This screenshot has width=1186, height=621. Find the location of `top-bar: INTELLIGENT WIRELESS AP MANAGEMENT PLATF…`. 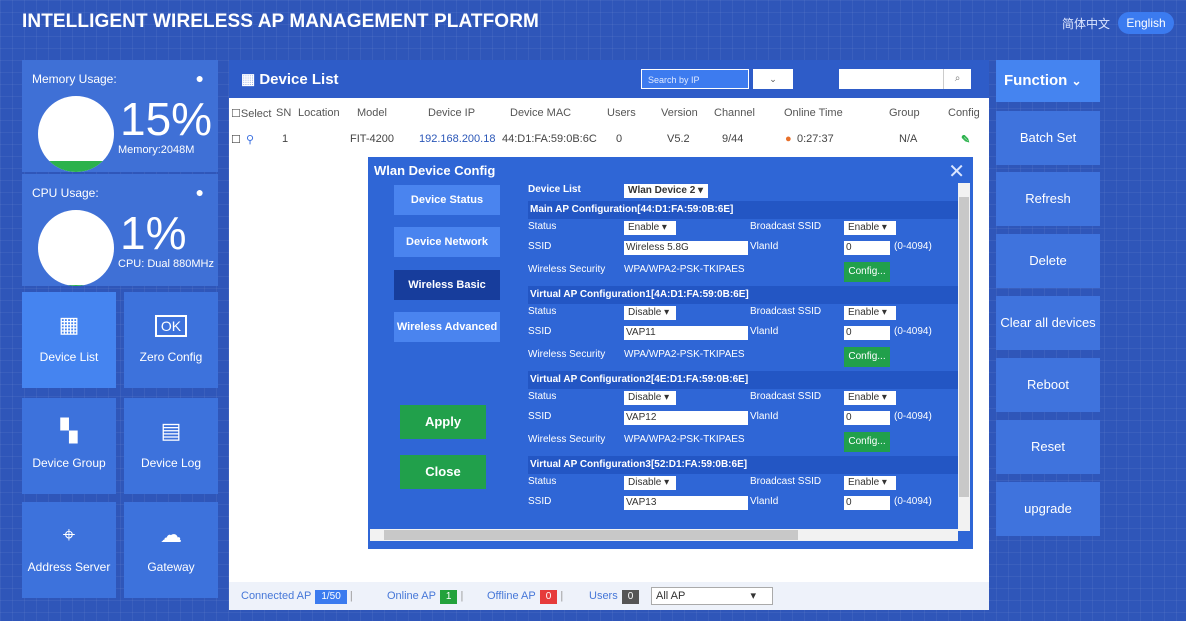

top-bar: INTELLIGENT WIRELESS AP MANAGEMENT PLATF… is located at coordinates (593, 24).